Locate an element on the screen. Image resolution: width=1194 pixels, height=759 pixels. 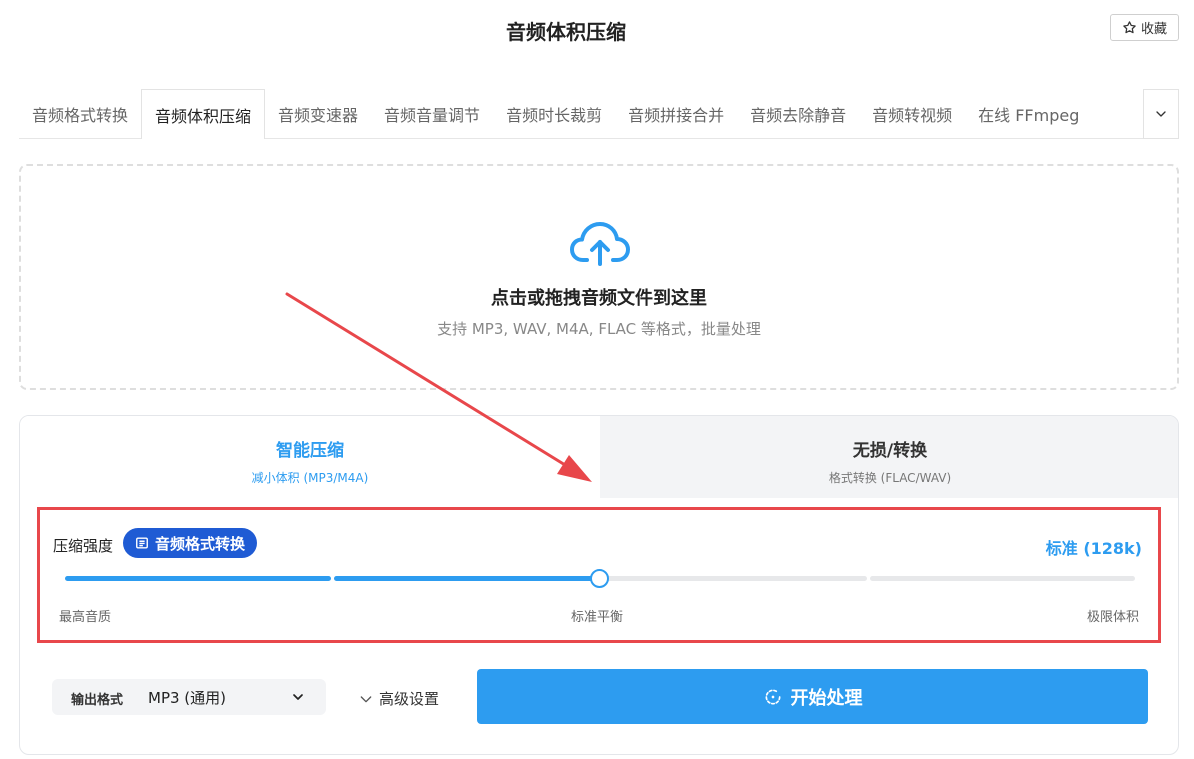
tab-audio-volume: 音频音量调节 is located at coordinates (432, 114).